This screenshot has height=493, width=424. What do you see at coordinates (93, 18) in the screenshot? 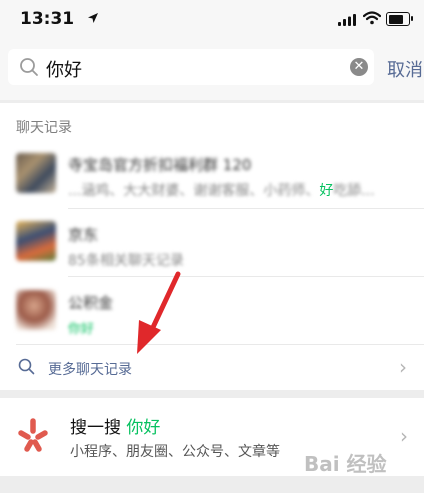
I see `location-arrow-icon` at bounding box center [93, 18].